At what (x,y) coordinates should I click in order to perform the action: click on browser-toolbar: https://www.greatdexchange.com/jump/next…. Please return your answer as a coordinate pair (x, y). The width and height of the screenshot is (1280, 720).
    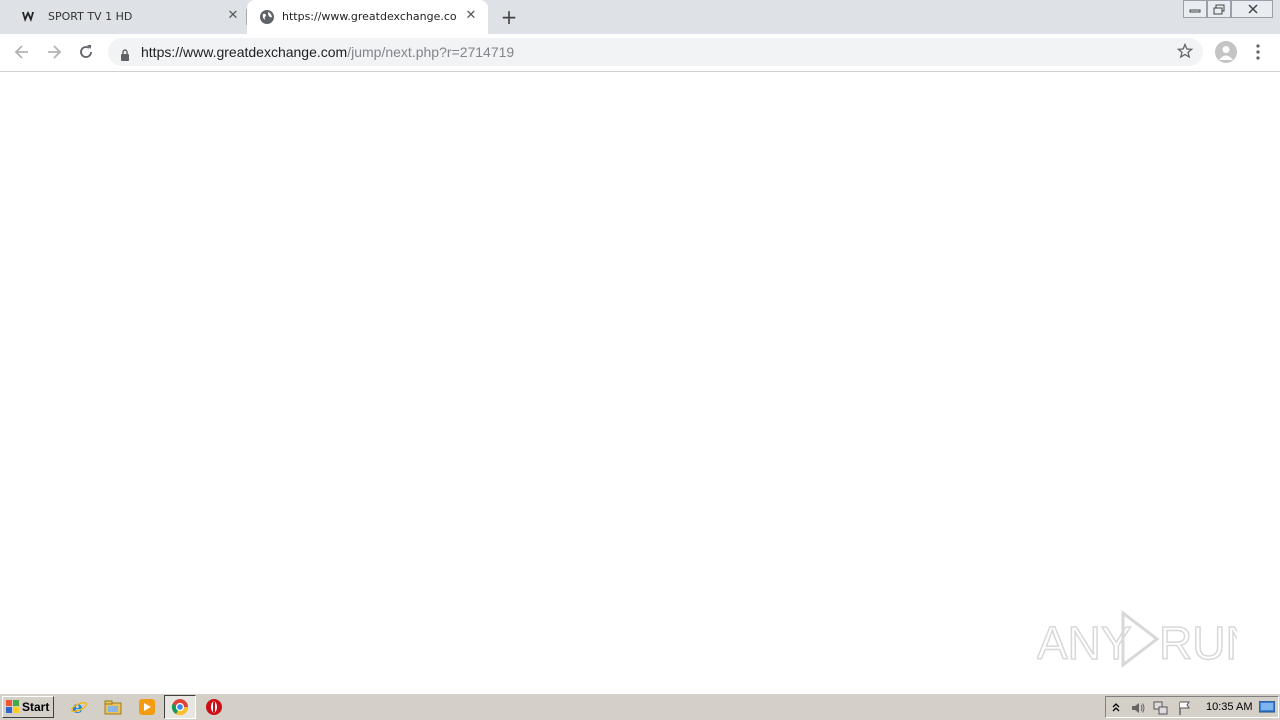
    Looking at the image, I should click on (640, 53).